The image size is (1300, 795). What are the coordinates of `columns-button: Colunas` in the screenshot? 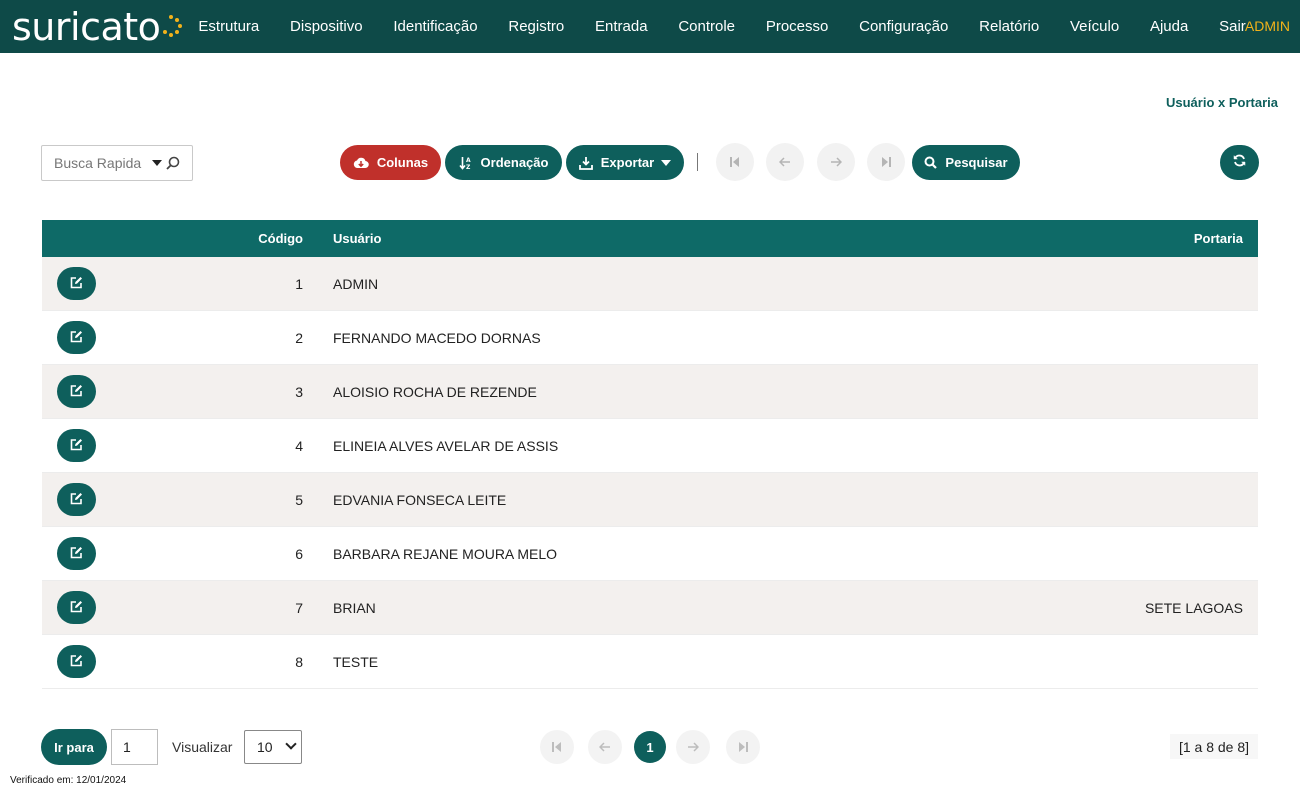 It's located at (390, 162).